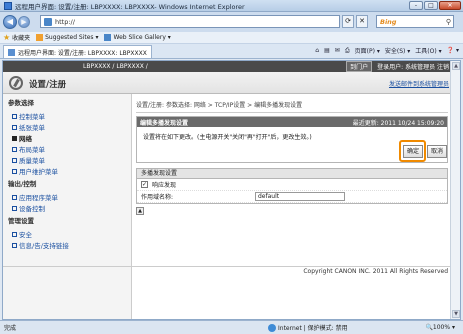 The height and width of the screenshot is (334, 463). What do you see at coordinates (140, 211) in the screenshot?
I see `back-to-top-icon: ▲` at bounding box center [140, 211].